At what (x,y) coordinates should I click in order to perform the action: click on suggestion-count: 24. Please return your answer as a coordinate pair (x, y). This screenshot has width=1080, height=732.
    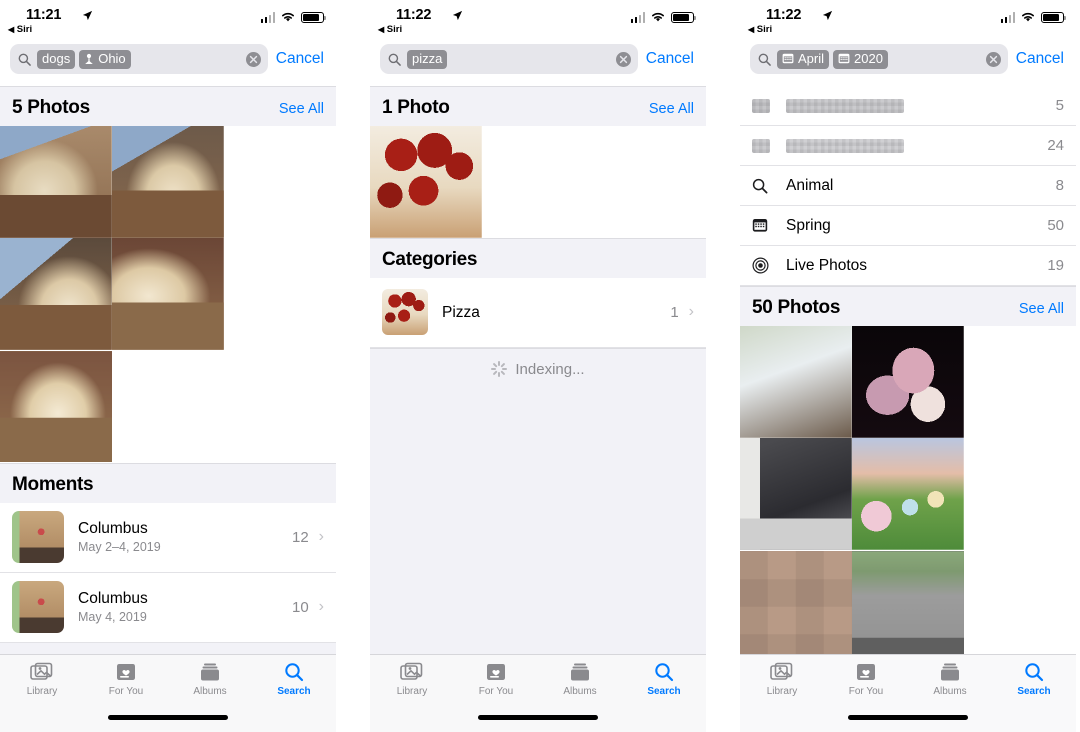
    Looking at the image, I should click on (1055, 145).